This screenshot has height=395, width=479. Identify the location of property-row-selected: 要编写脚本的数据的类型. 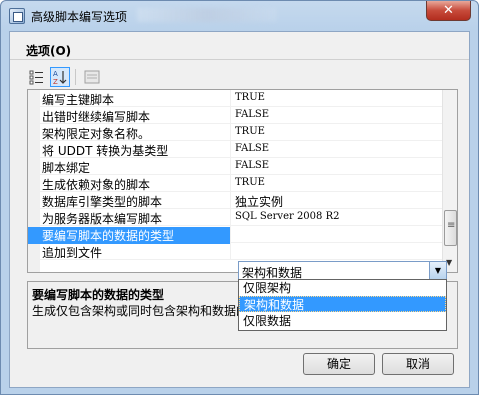
(235, 235).